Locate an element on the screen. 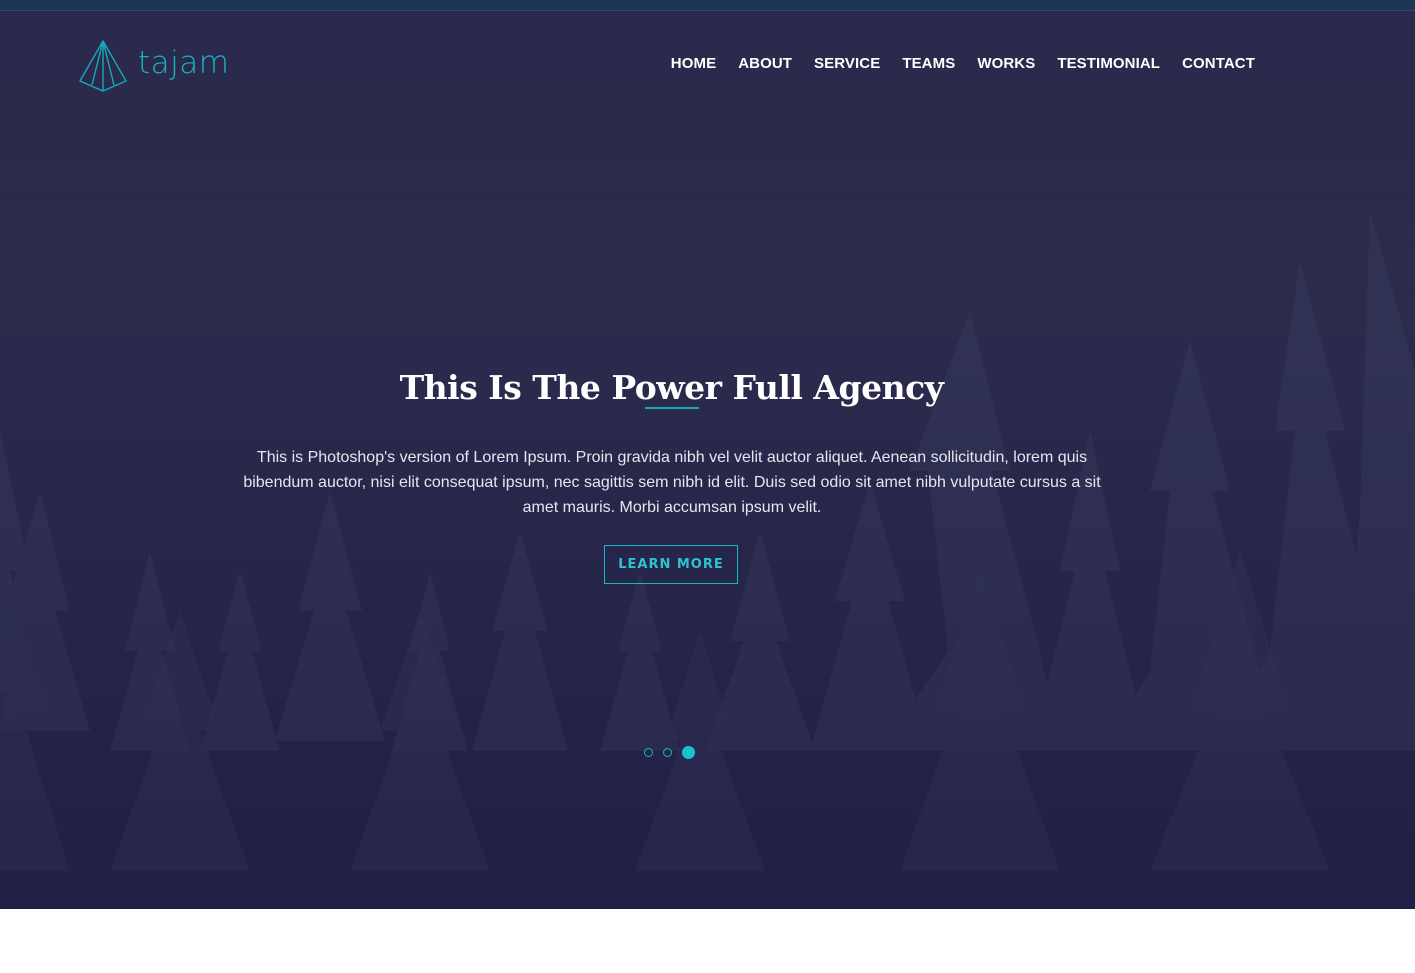  nav-service: SERVICE is located at coordinates (847, 63).